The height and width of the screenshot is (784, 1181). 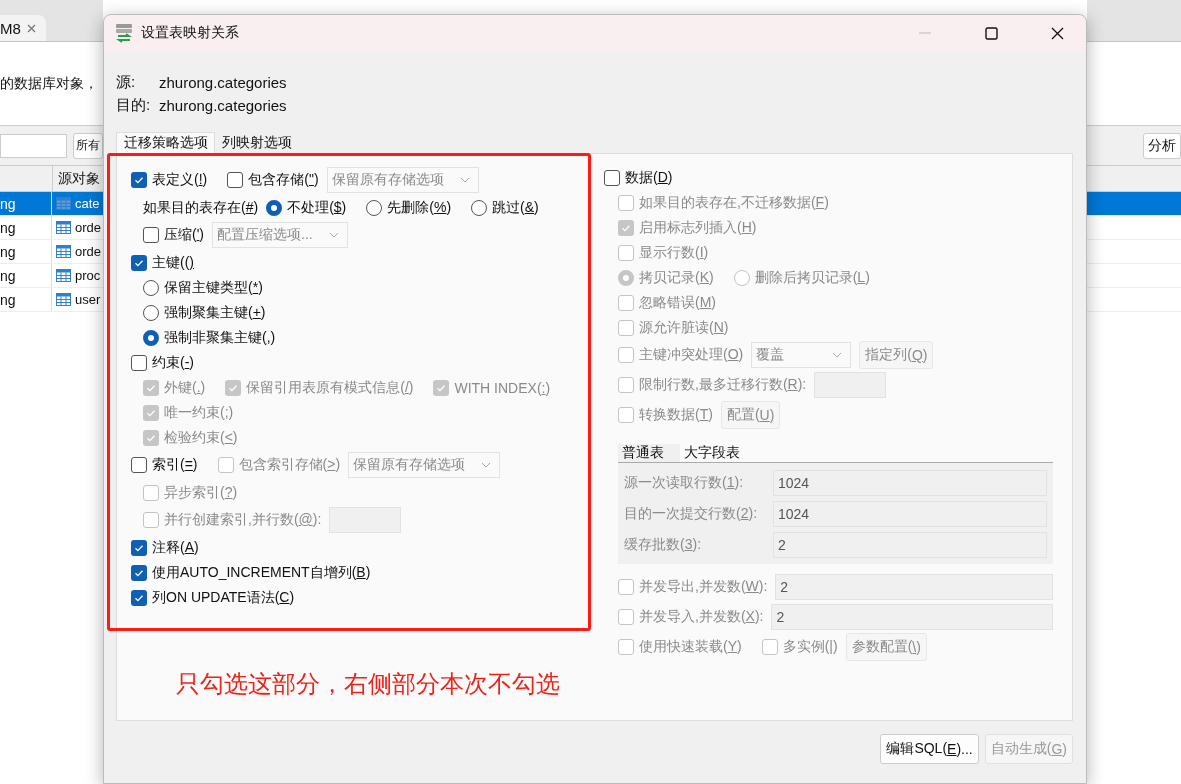 I want to click on tab: 大字段表, so click(x=712, y=453).